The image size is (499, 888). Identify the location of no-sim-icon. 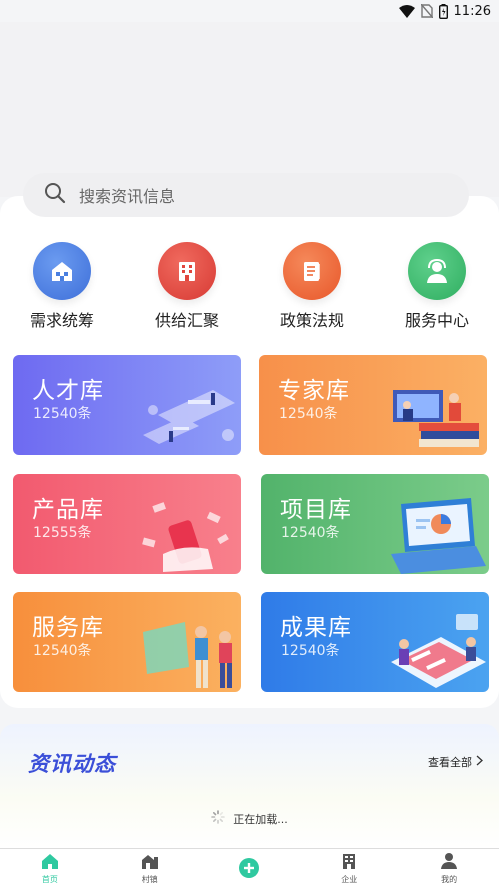
(426, 11).